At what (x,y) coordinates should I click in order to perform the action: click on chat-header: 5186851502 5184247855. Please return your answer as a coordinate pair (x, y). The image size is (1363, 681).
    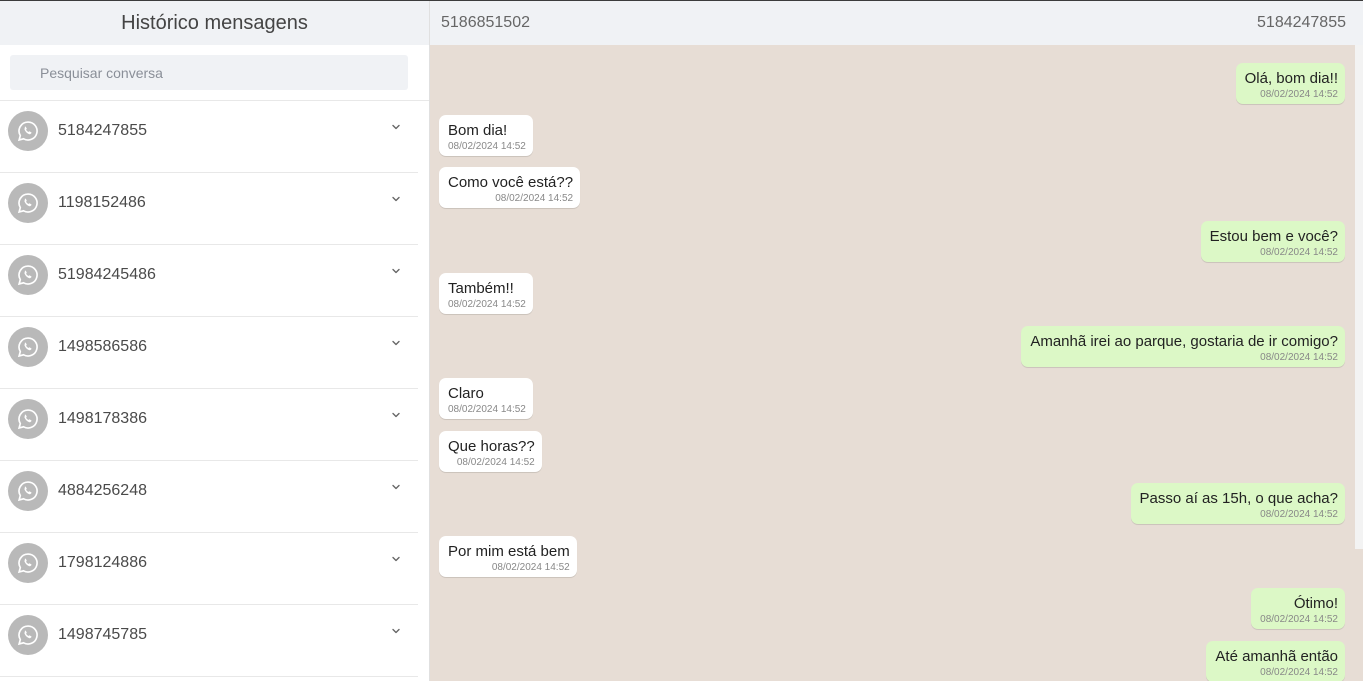
    Looking at the image, I should click on (896, 23).